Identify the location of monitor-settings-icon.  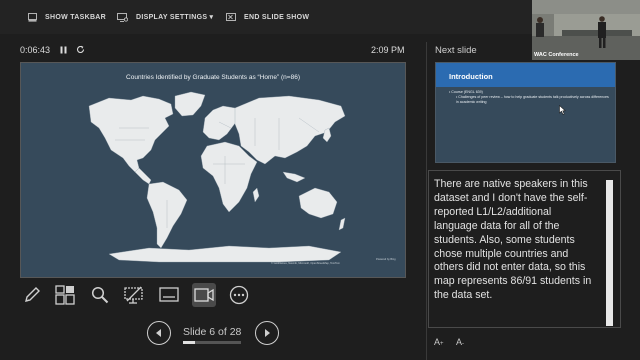
(122, 17).